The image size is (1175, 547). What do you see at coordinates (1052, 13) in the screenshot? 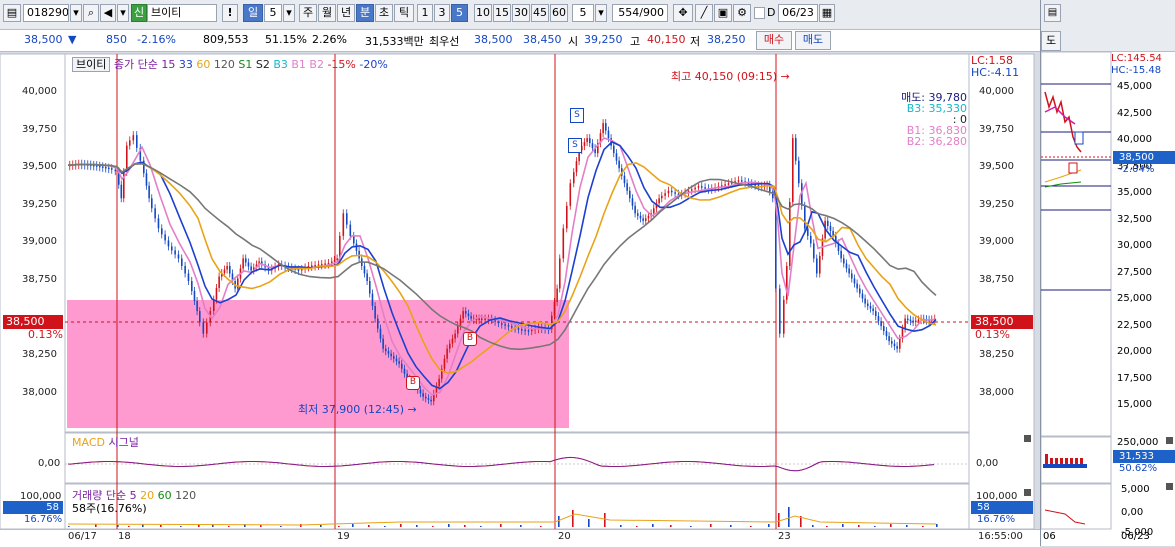
I see `side-menu-icon: ▤` at bounding box center [1052, 13].